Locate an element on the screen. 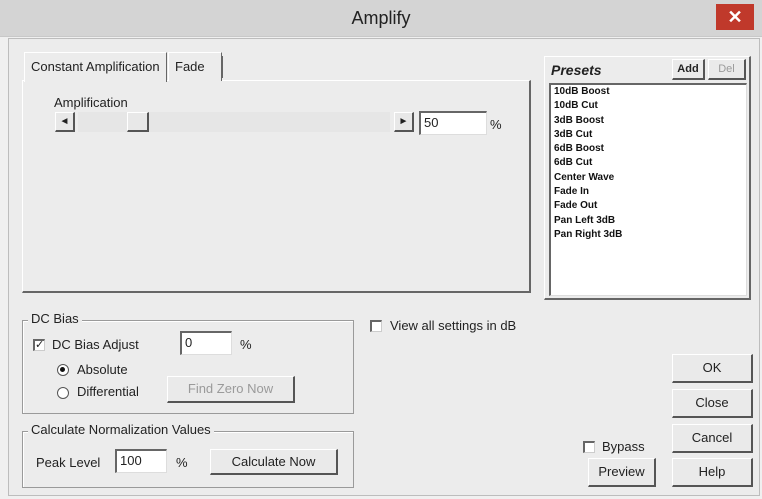 This screenshot has height=499, width=762. window-title: Amplify is located at coordinates (381, 18).